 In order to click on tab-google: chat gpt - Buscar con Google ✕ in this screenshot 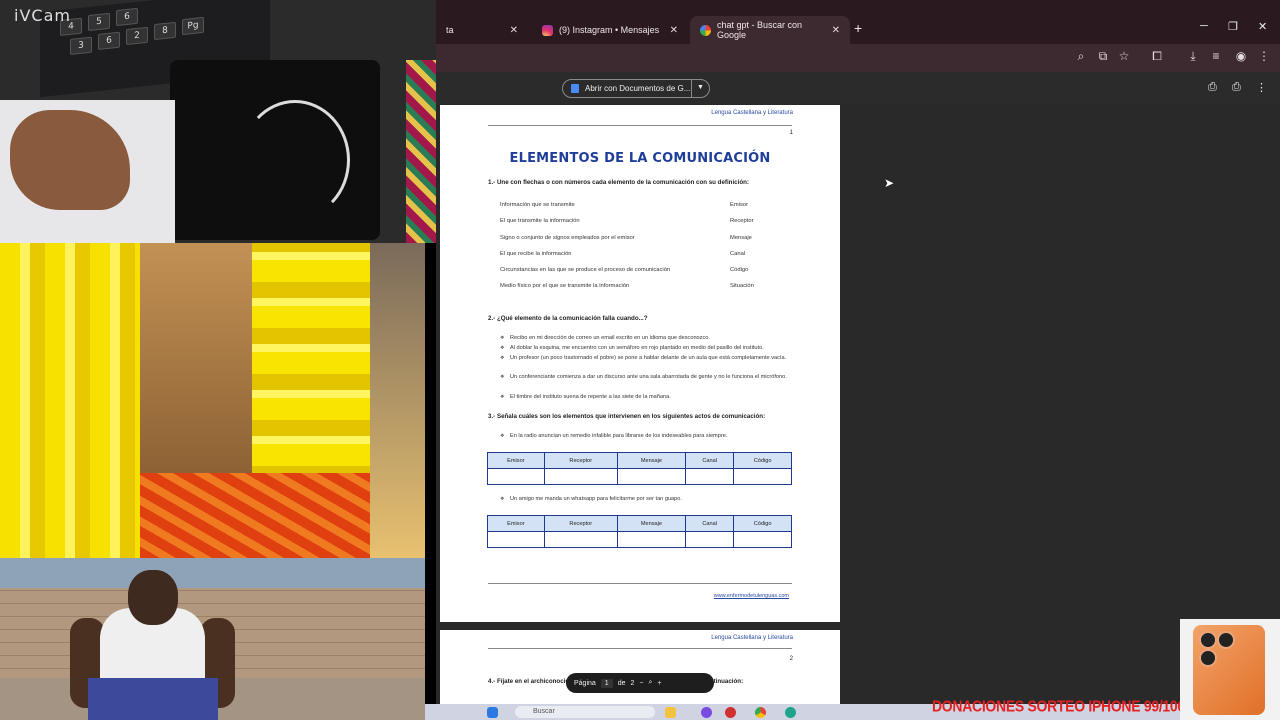, I will do `click(770, 30)`.